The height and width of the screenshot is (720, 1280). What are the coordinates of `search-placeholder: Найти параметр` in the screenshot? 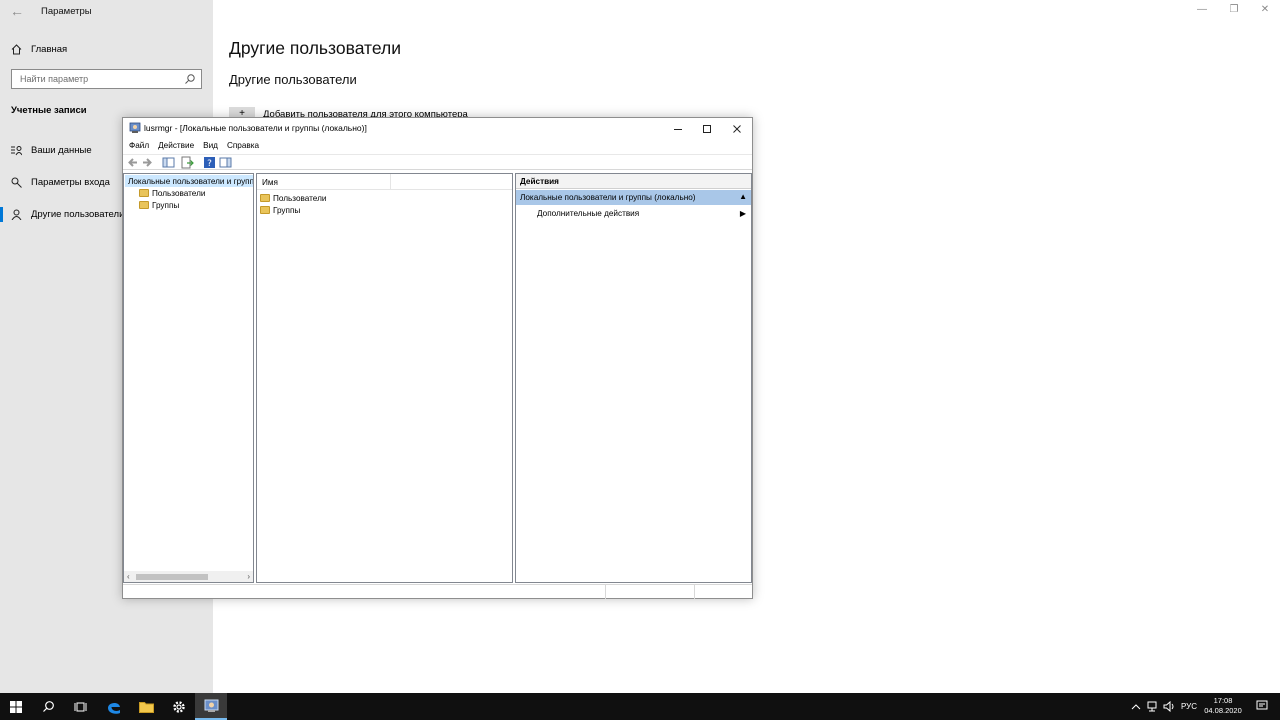 It's located at (54, 79).